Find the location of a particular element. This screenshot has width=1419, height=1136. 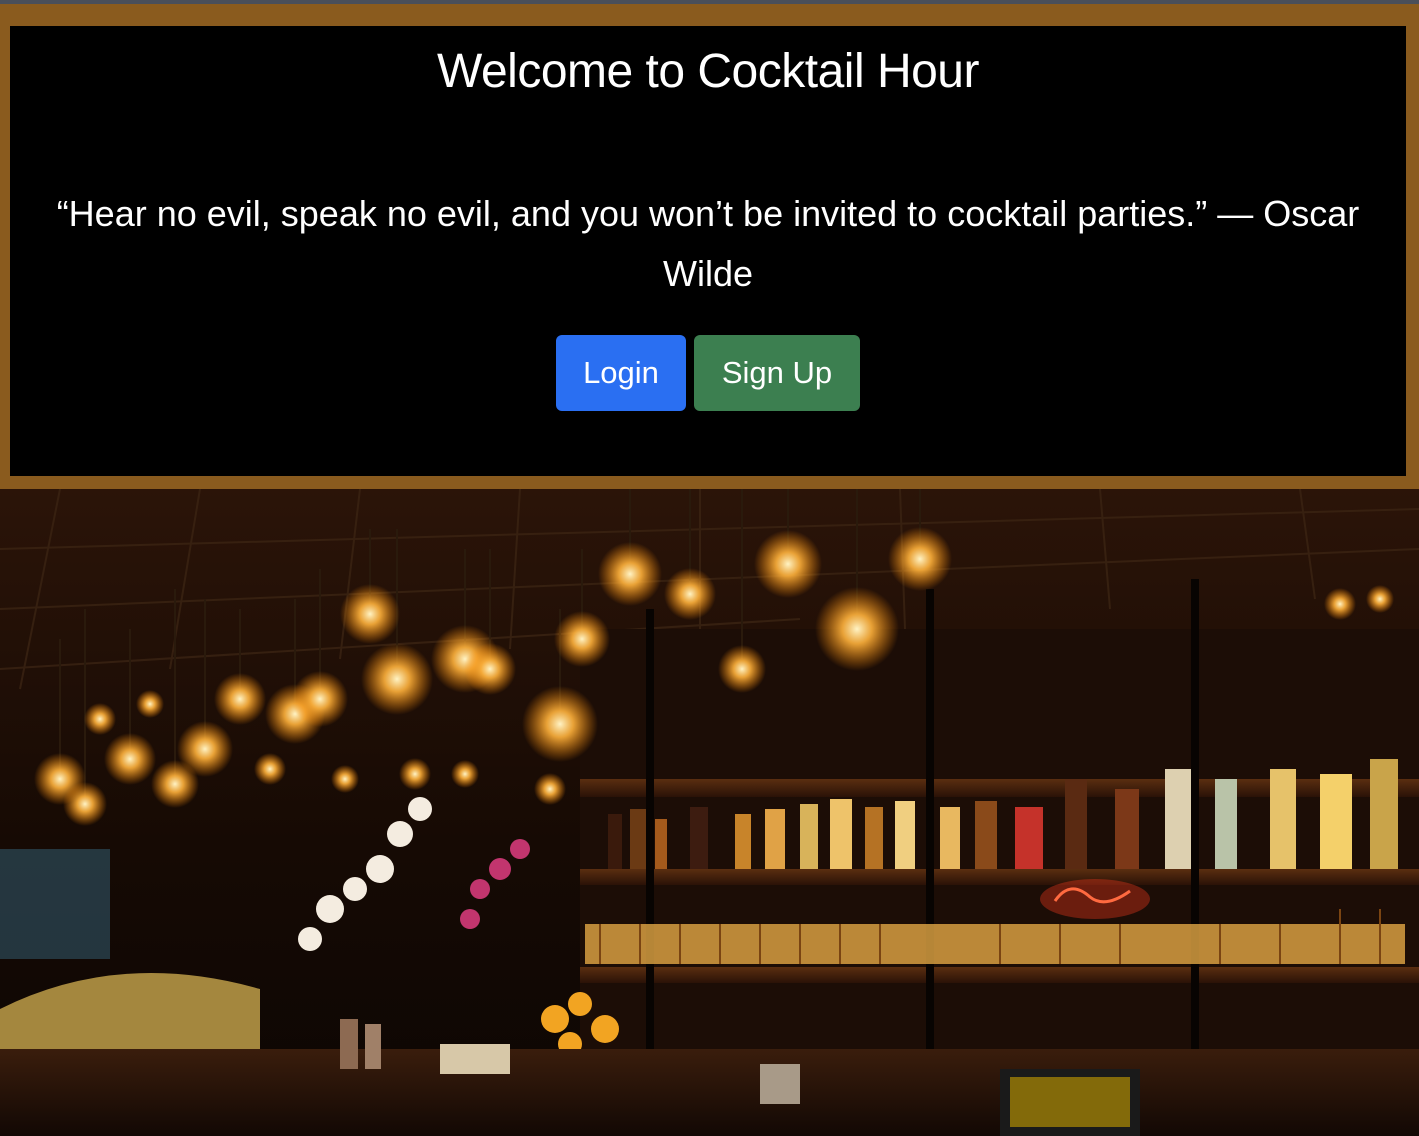

signup-button: Sign Up is located at coordinates (777, 373).